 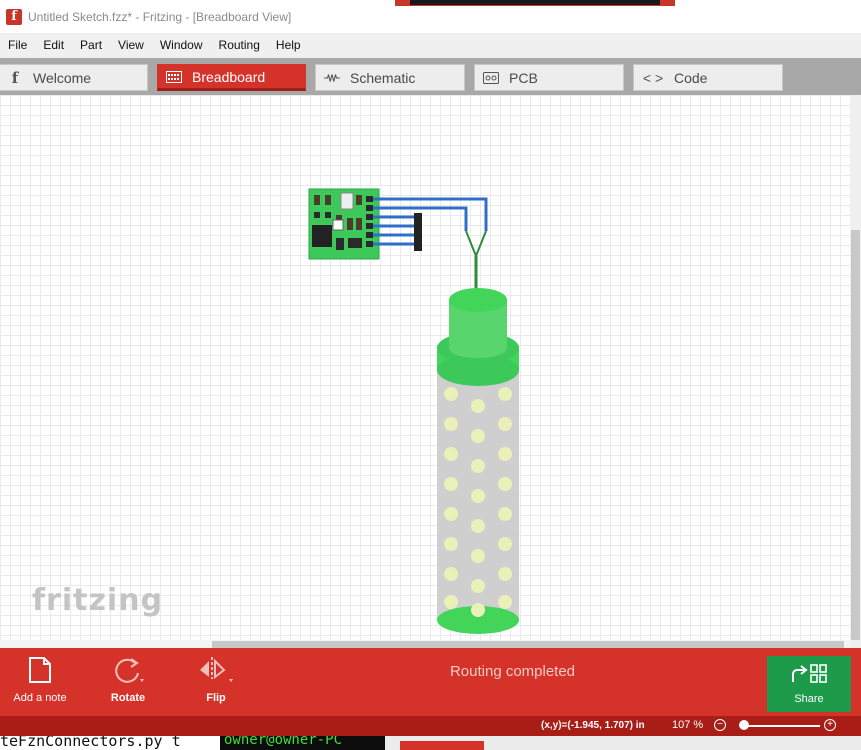 I want to click on horizontal-scroll-thumb, so click(x=528, y=644).